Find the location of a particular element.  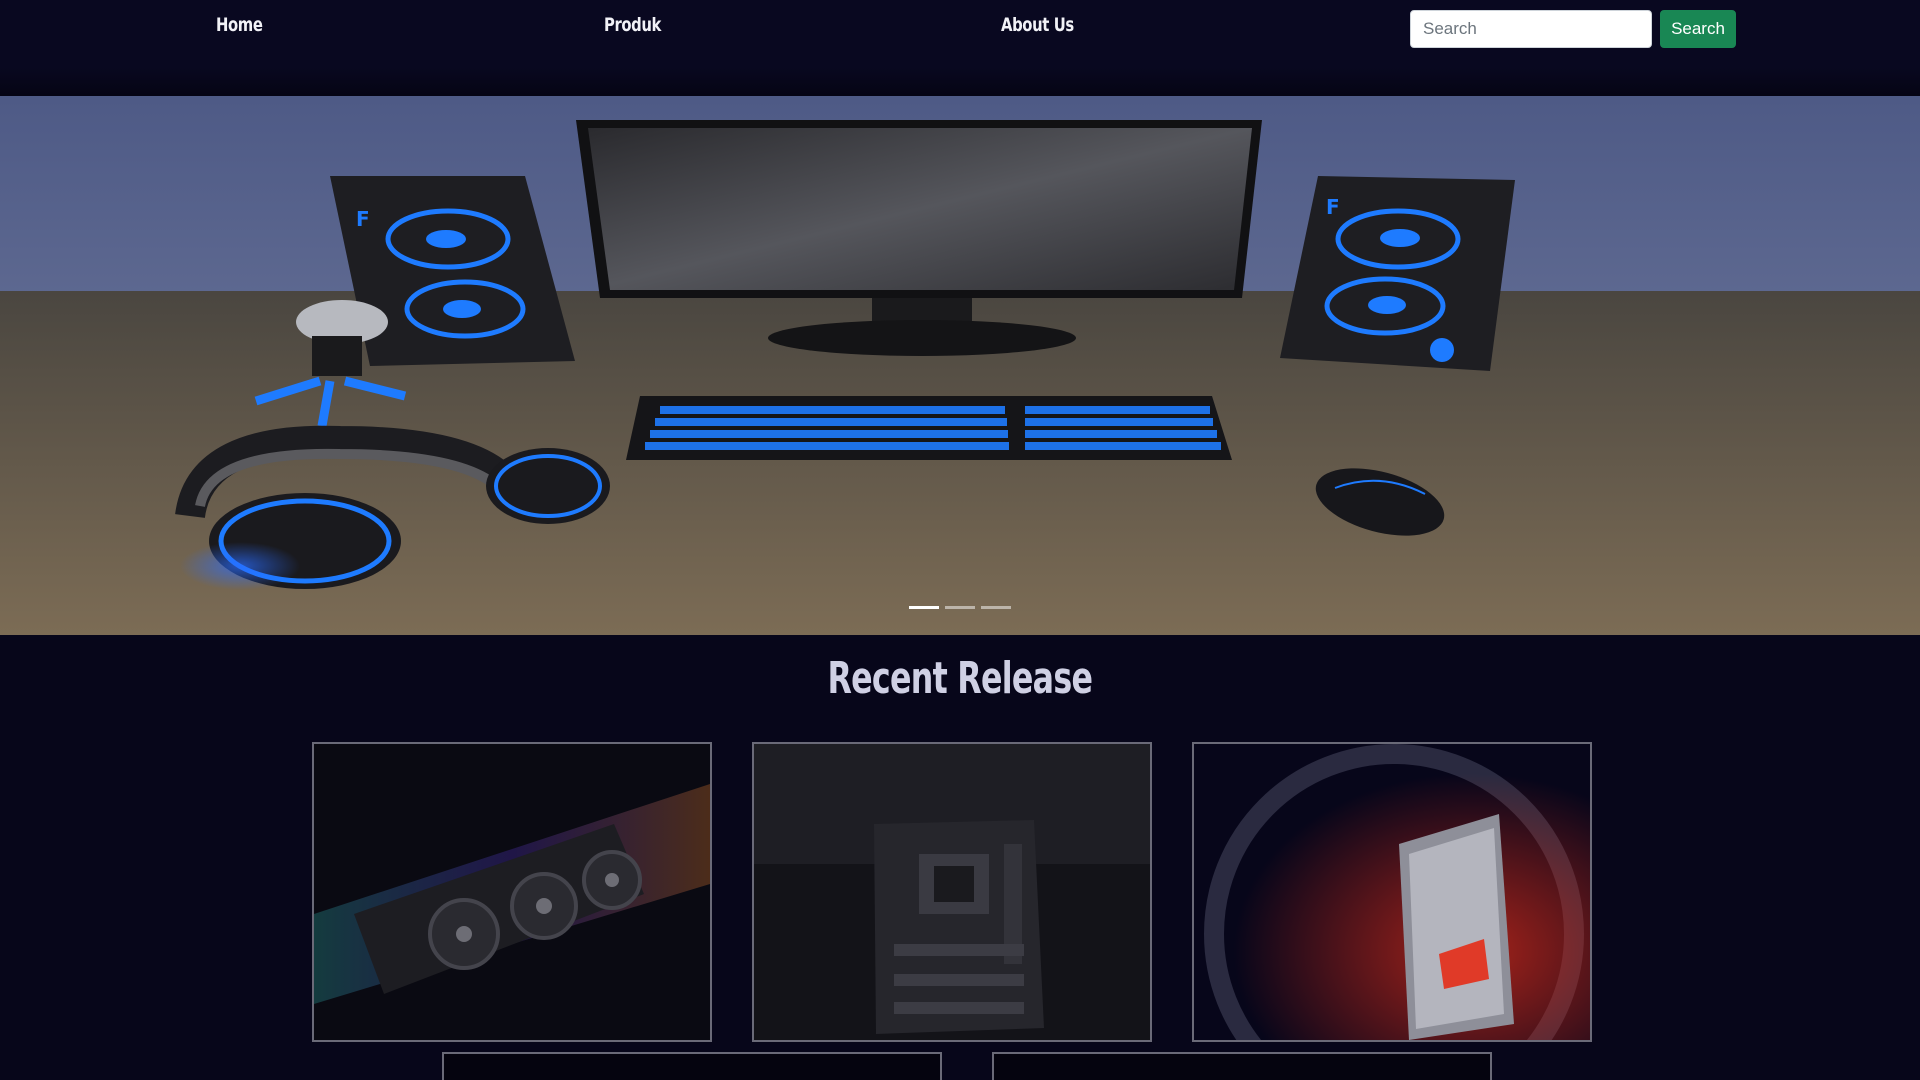

speaker-right-icon: F is located at coordinates (1397, 273).